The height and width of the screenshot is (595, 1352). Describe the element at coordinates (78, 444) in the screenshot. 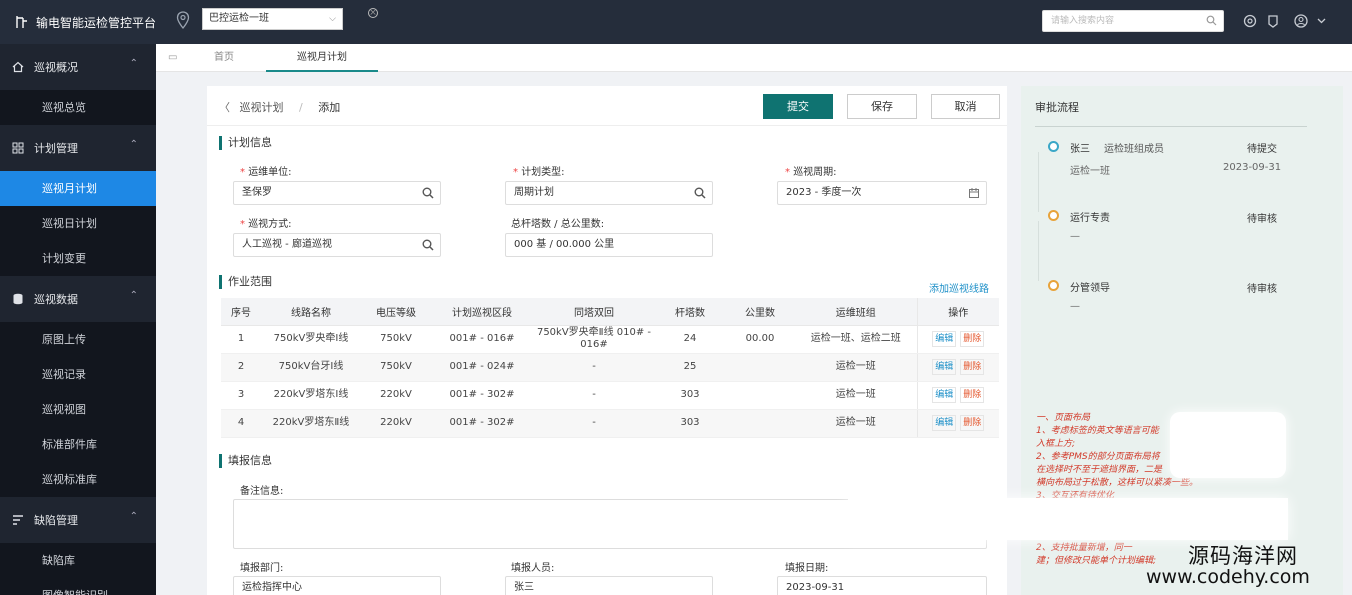

I see `sidebar-item-parts-library: 标准部件库` at that location.